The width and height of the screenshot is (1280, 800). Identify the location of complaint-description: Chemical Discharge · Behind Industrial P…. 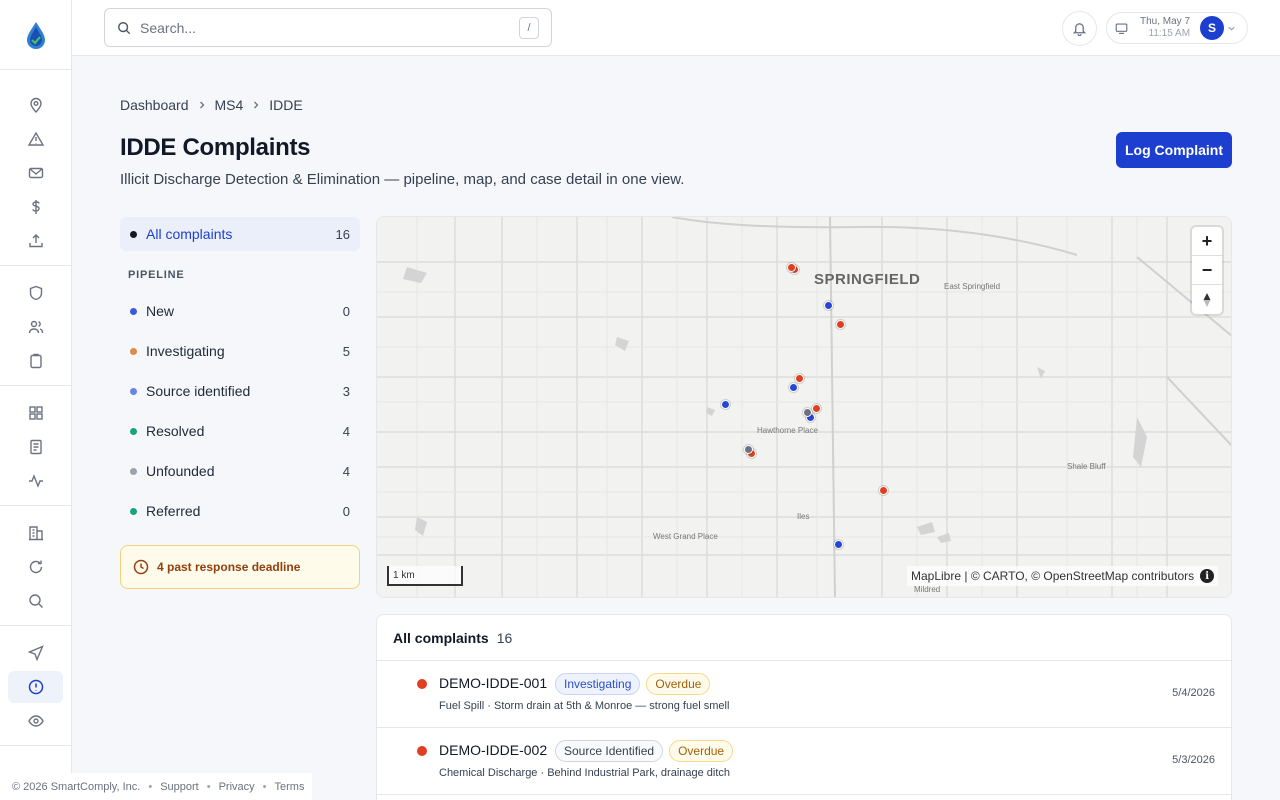
(585, 773).